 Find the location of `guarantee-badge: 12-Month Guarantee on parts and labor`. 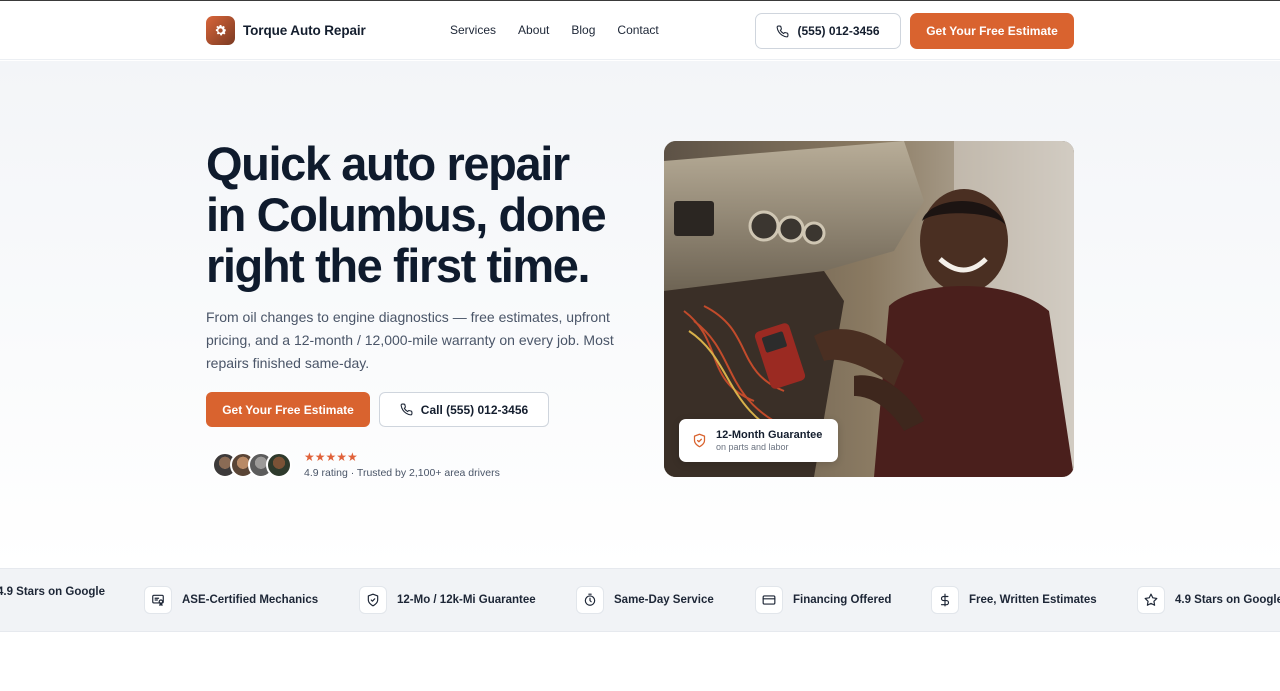

guarantee-badge: 12-Month Guarantee on parts and labor is located at coordinates (758, 440).